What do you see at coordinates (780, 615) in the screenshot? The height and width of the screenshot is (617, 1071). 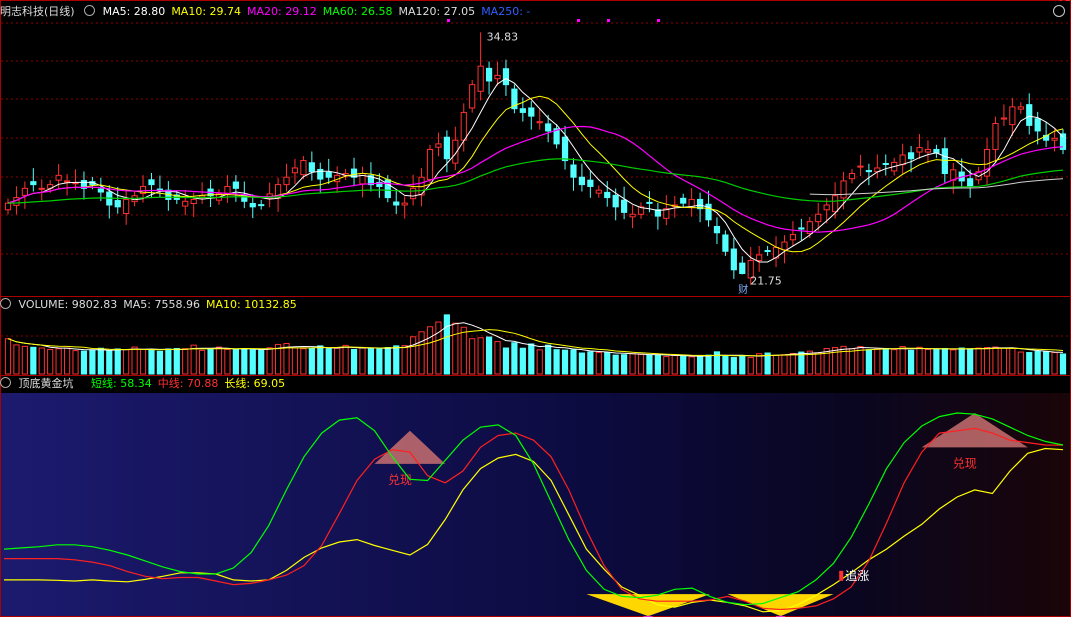 I see `bottom-zone-label-1: 底` at bounding box center [780, 615].